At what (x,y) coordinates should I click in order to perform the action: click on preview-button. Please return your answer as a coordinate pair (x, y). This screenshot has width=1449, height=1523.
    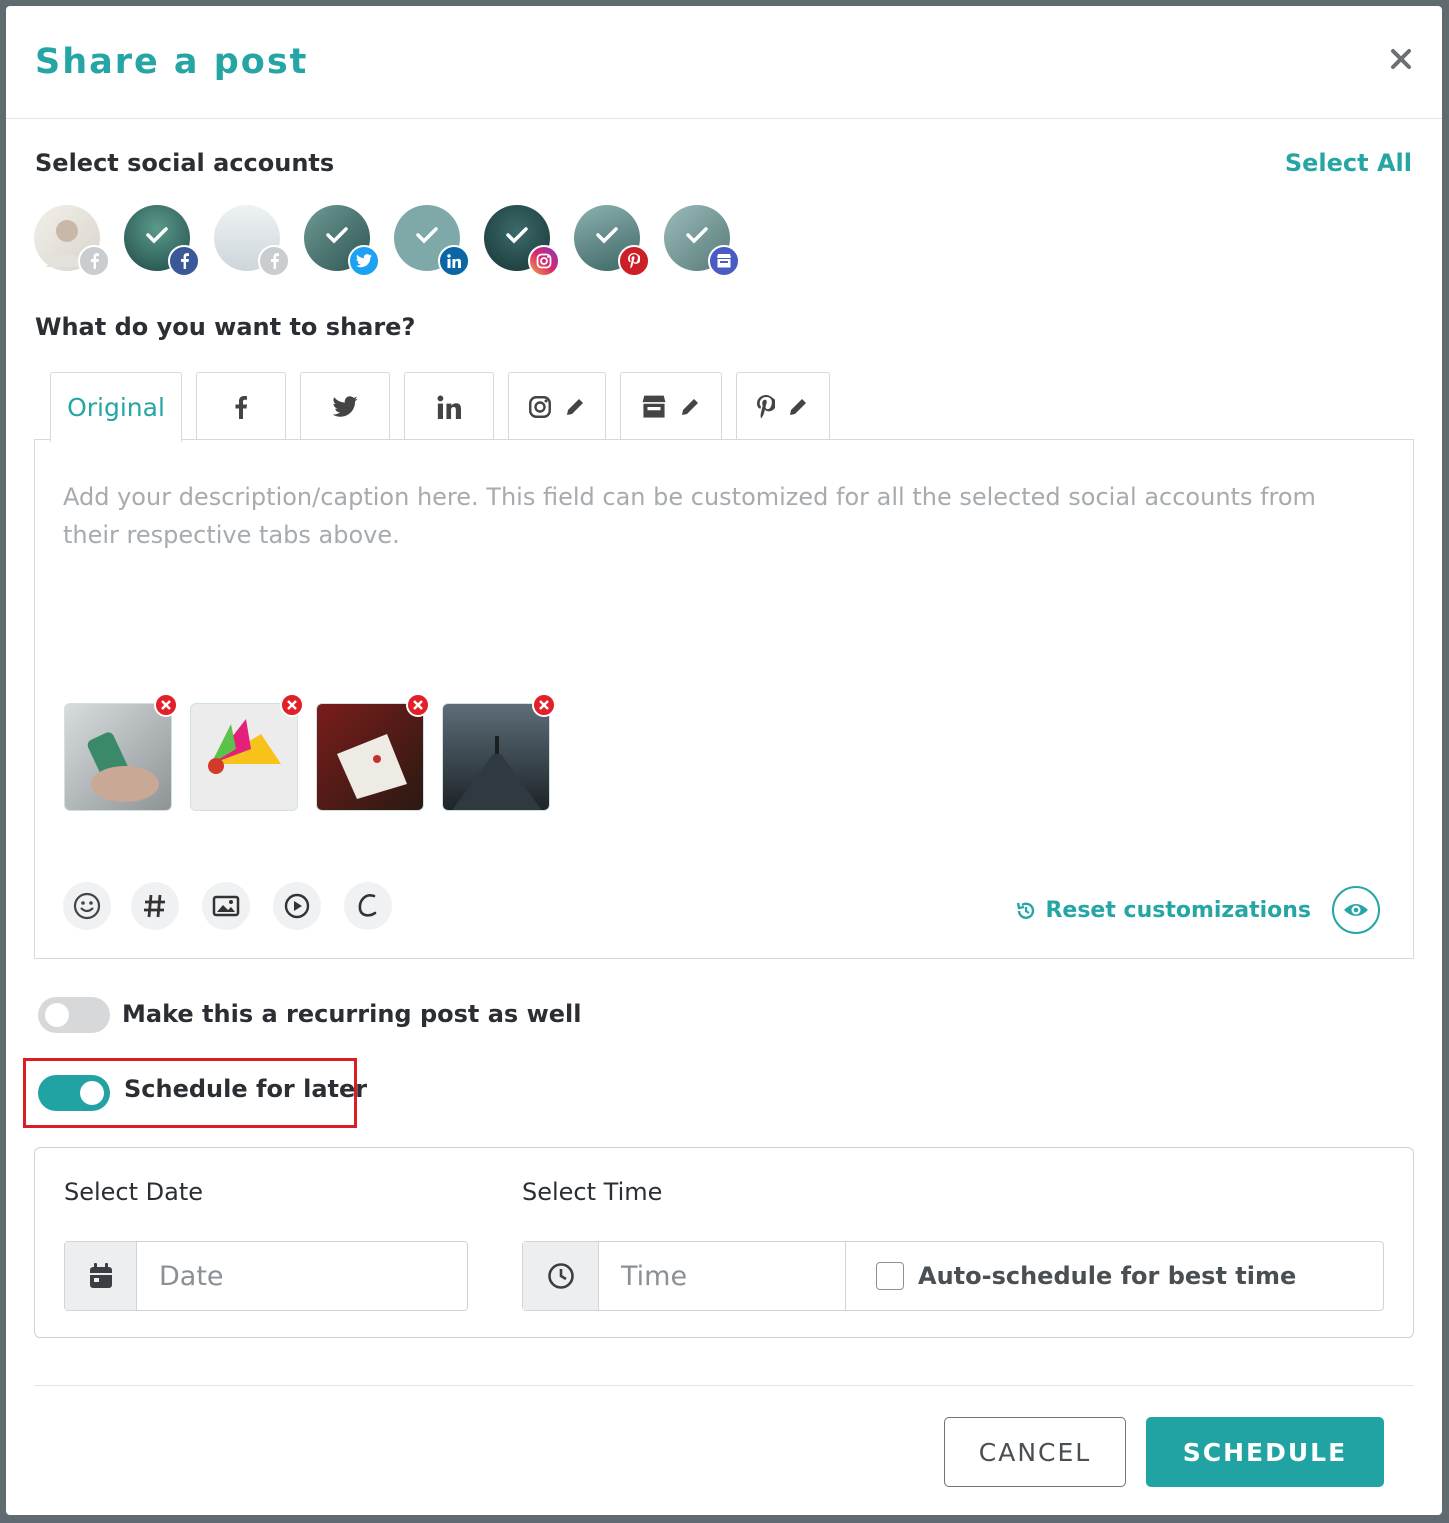
    Looking at the image, I should click on (1356, 910).